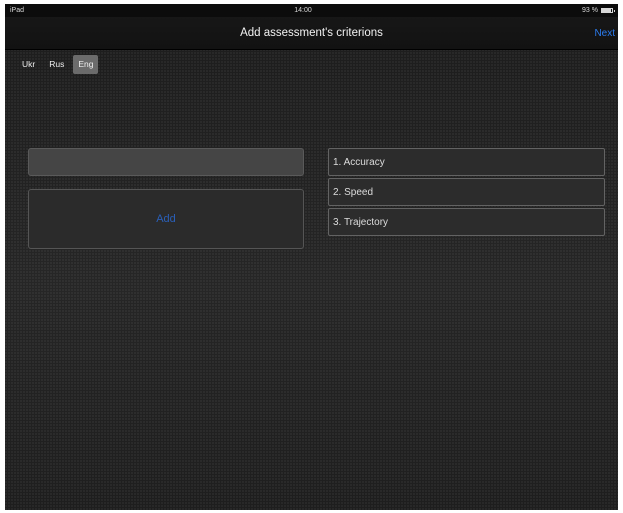 The width and height of the screenshot is (623, 513). Describe the element at coordinates (17, 10) in the screenshot. I see `device-name: iPad` at that location.